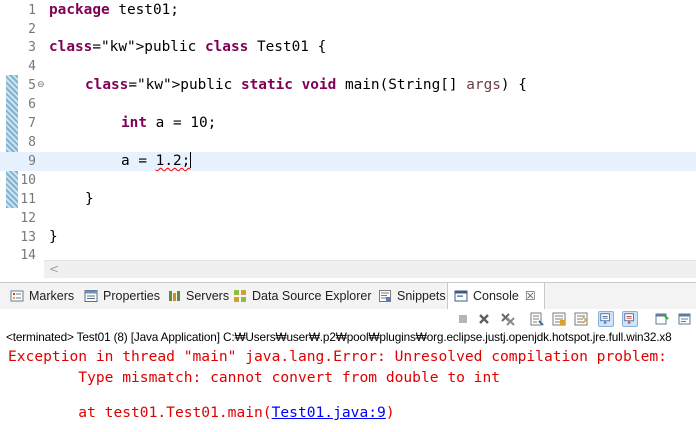 The image size is (696, 432). What do you see at coordinates (32, 142) in the screenshot?
I see `line-number: 8` at bounding box center [32, 142].